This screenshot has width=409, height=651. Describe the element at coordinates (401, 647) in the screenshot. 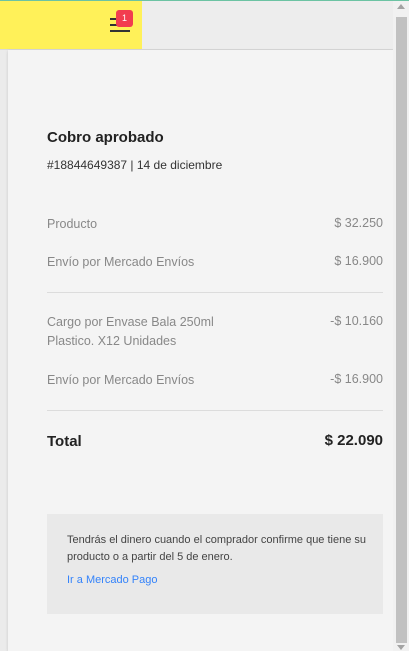

I see `scroll-down-icon` at that location.